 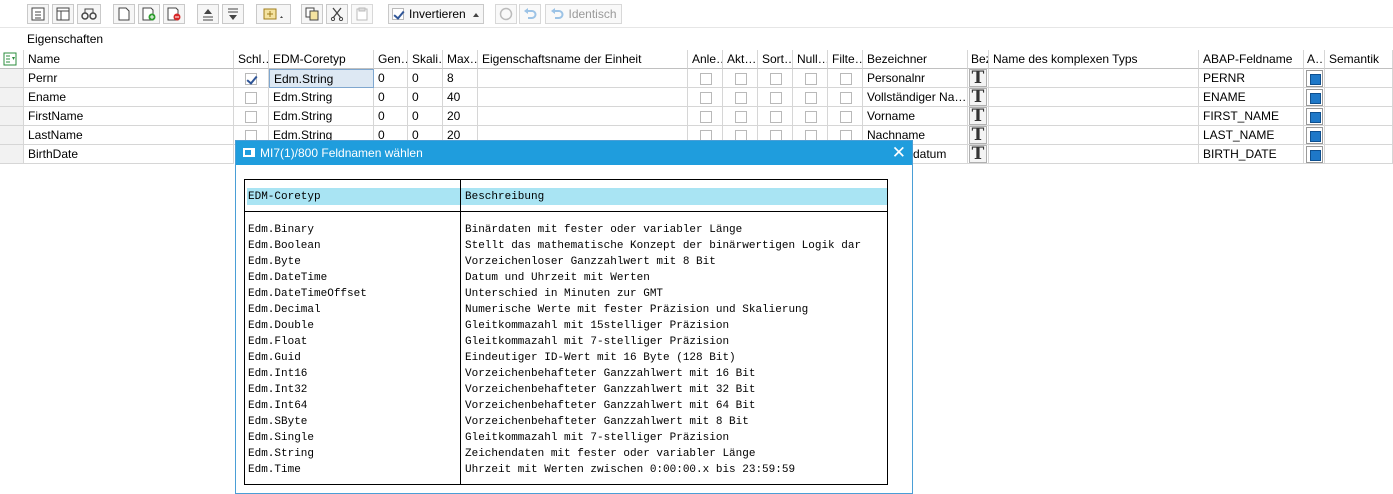 I want to click on dialog-titlebar: MI7(1)/800 Feldnamen wählen ✕, so click(x=574, y=153).